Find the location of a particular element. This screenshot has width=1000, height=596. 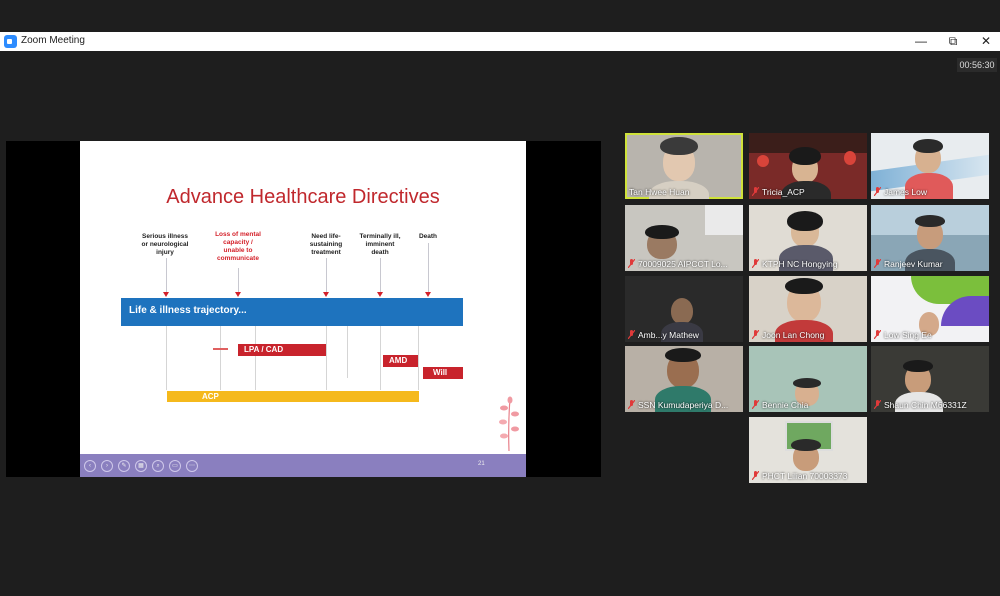

slideshow-toolbar: ‹ › ✎ ▦ ⌕ ▭ ⋯ 21 is located at coordinates (303, 465).